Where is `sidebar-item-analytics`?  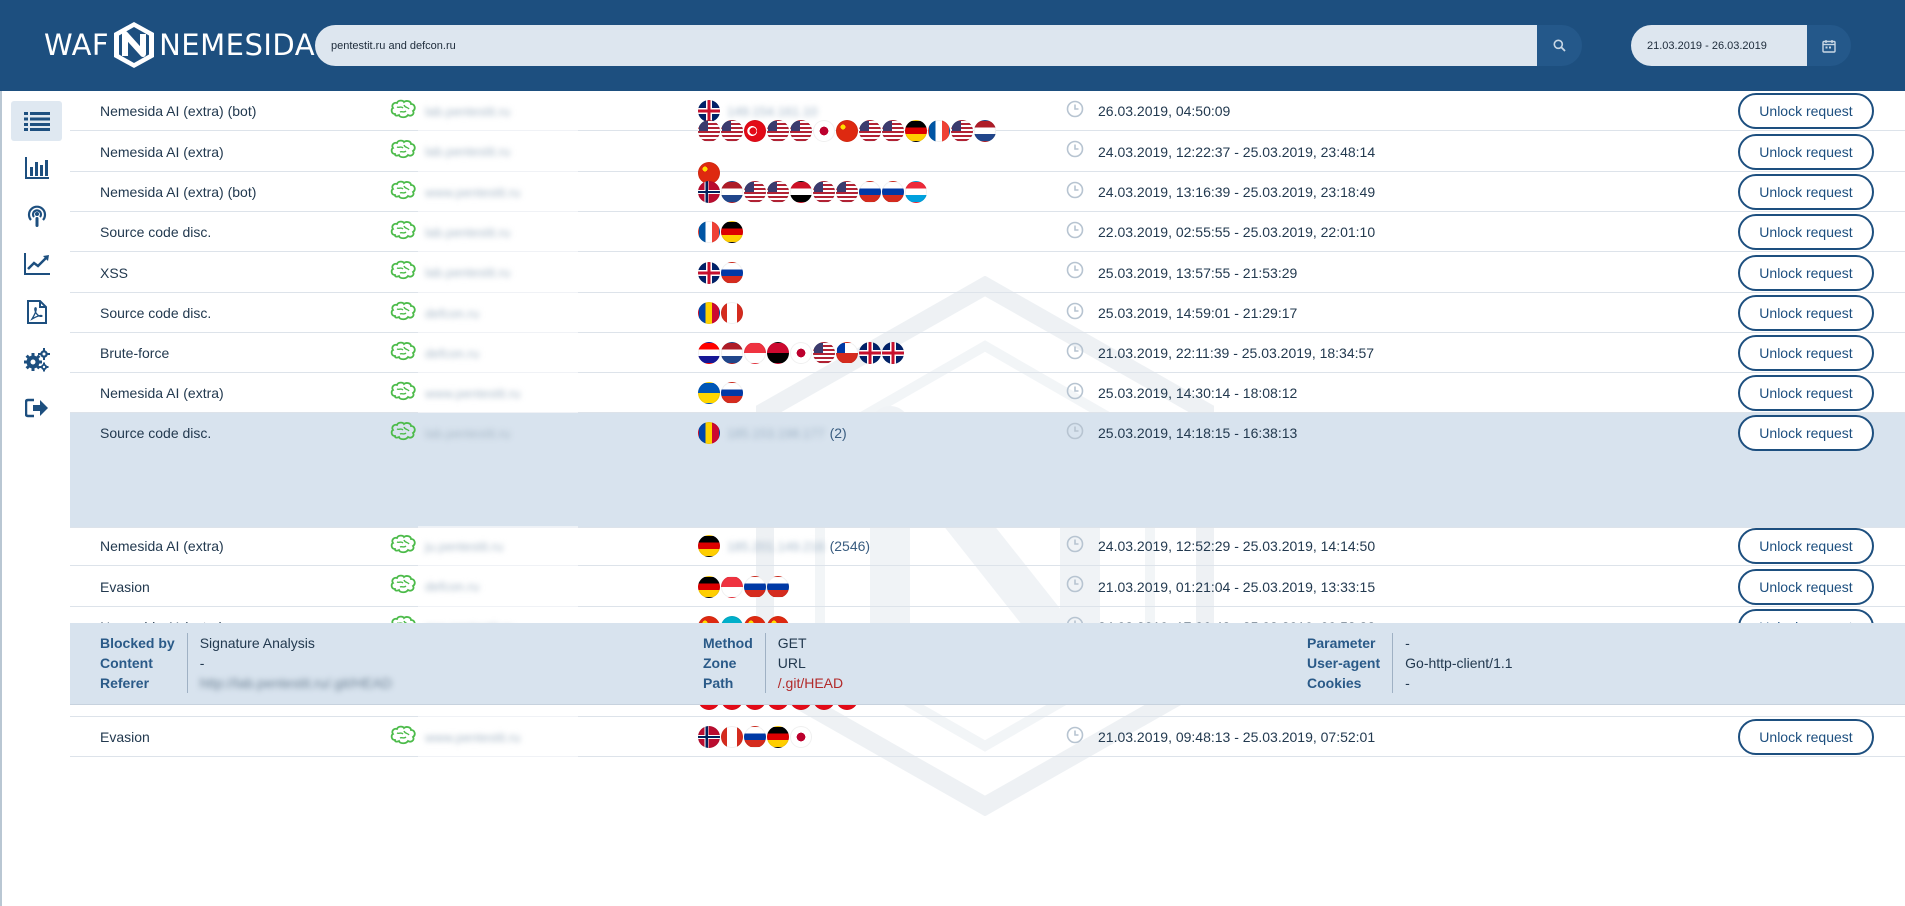
sidebar-item-analytics is located at coordinates (36, 264).